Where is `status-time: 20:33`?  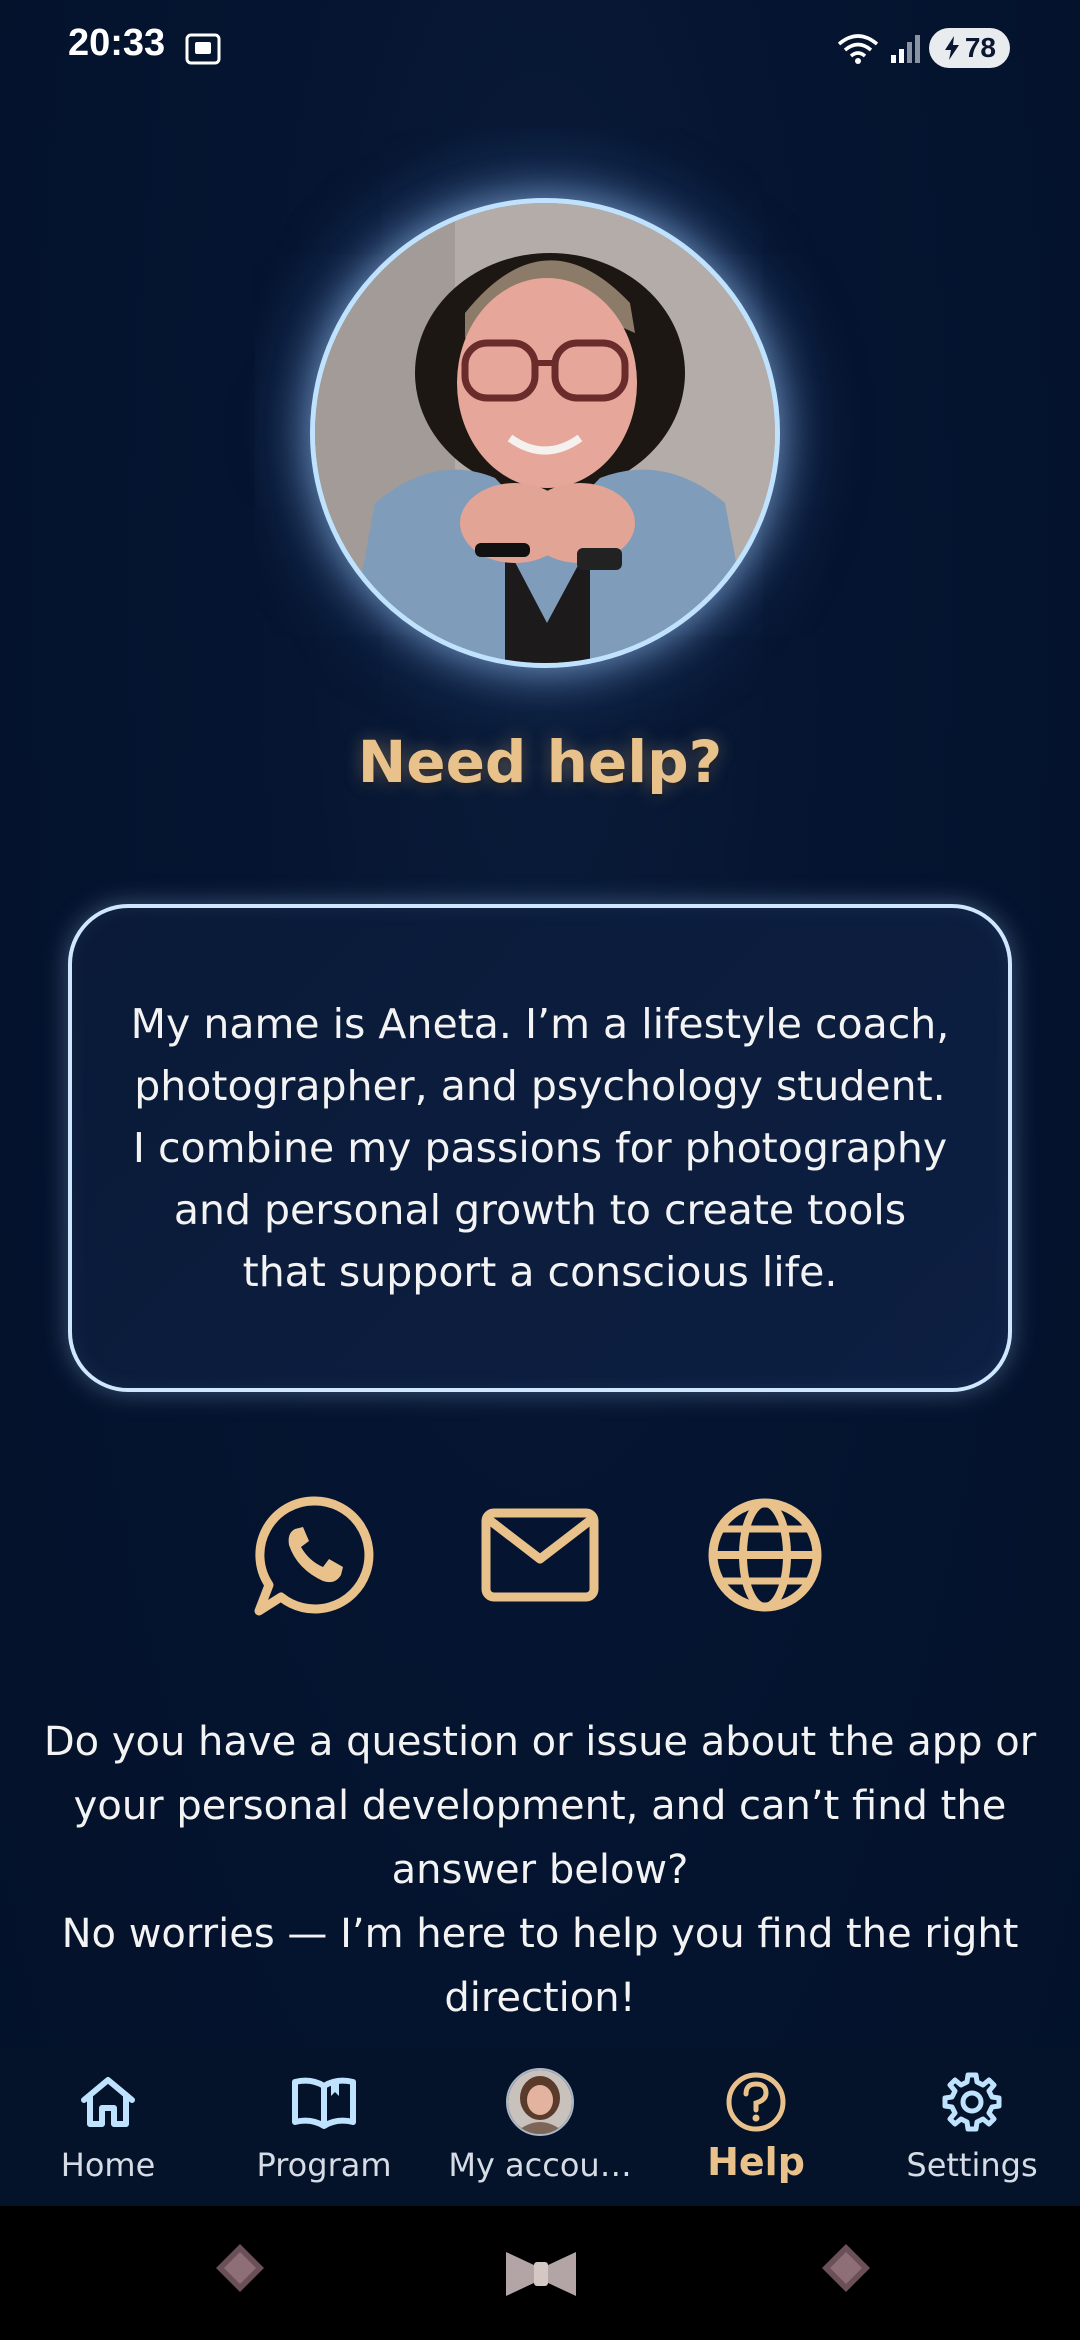 status-time: 20:33 is located at coordinates (117, 43).